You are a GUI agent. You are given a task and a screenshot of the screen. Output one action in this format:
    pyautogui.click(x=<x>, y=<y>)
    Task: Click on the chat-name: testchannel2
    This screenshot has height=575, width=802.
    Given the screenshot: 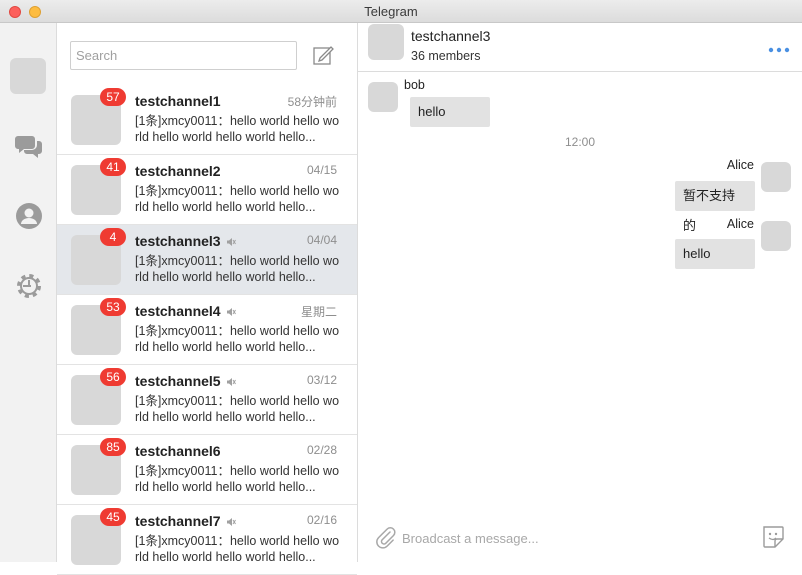 What is the action you would take?
    pyautogui.click(x=178, y=171)
    